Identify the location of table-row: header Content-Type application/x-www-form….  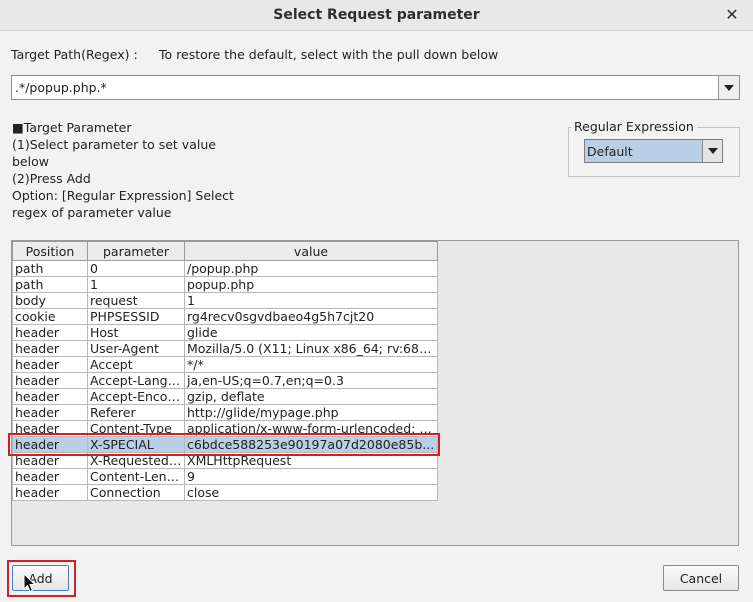
(225, 428).